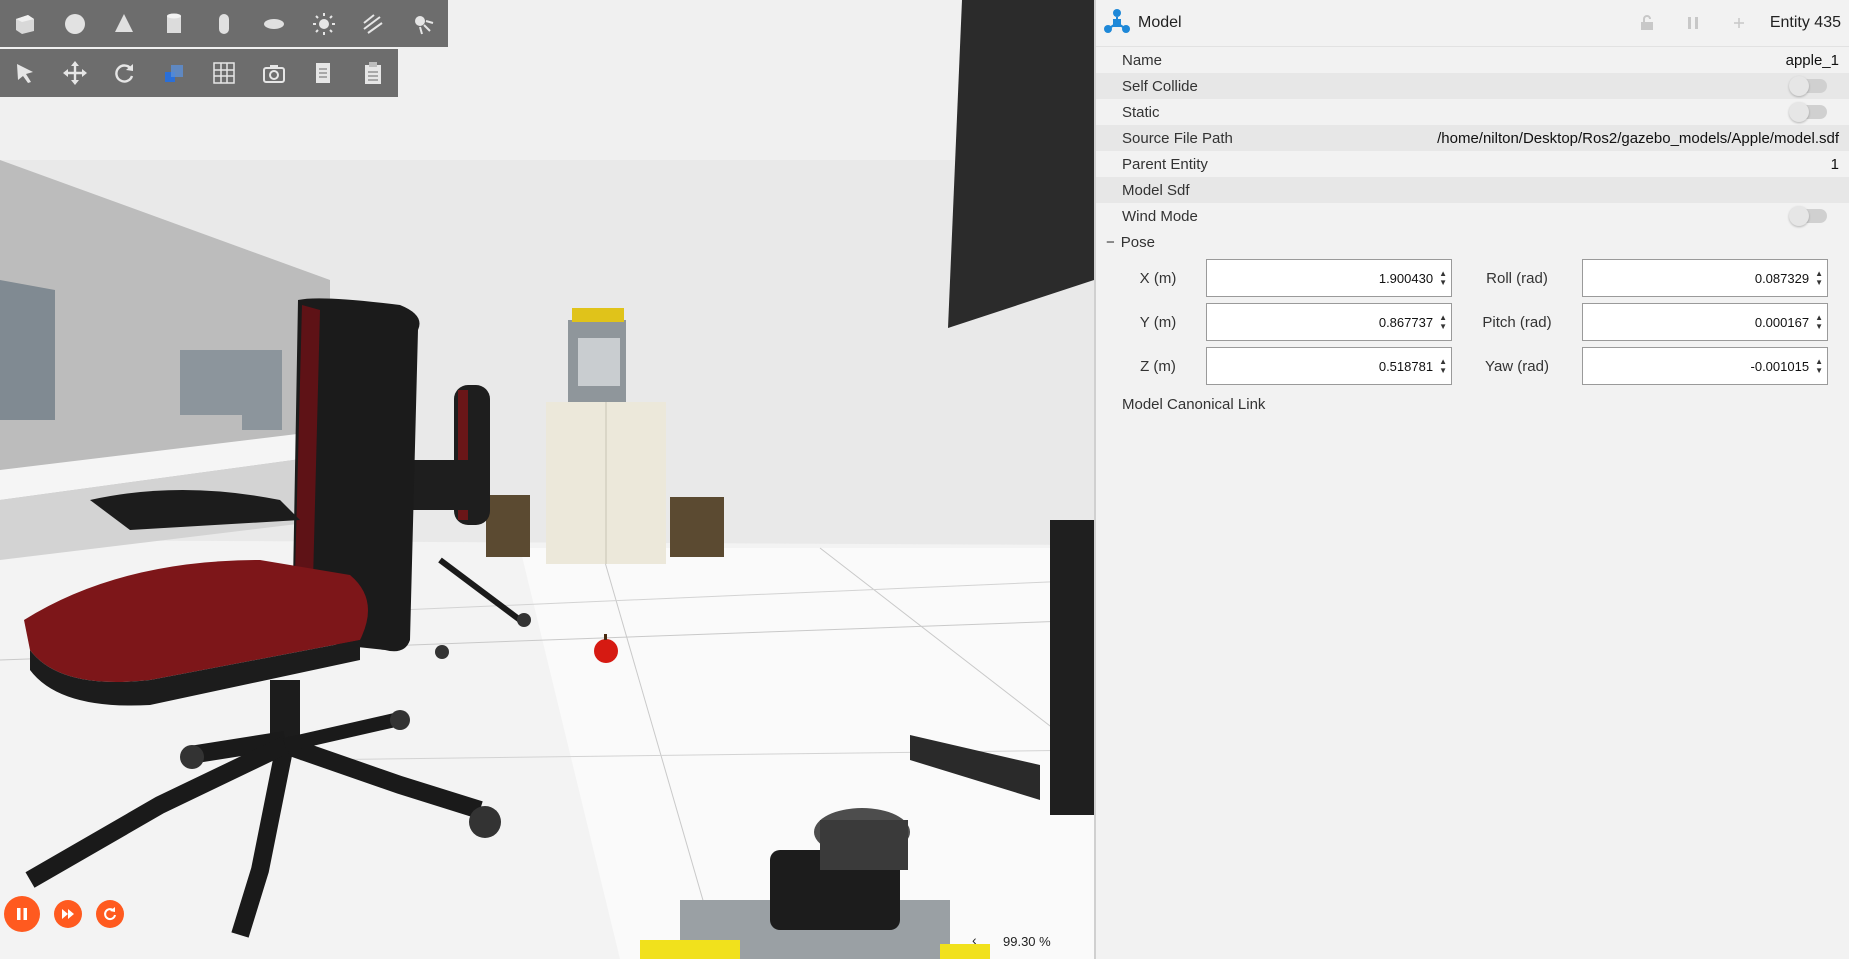 This screenshot has width=1849, height=959. Describe the element at coordinates (174, 24) in the screenshot. I see `cylinder-icon` at that location.